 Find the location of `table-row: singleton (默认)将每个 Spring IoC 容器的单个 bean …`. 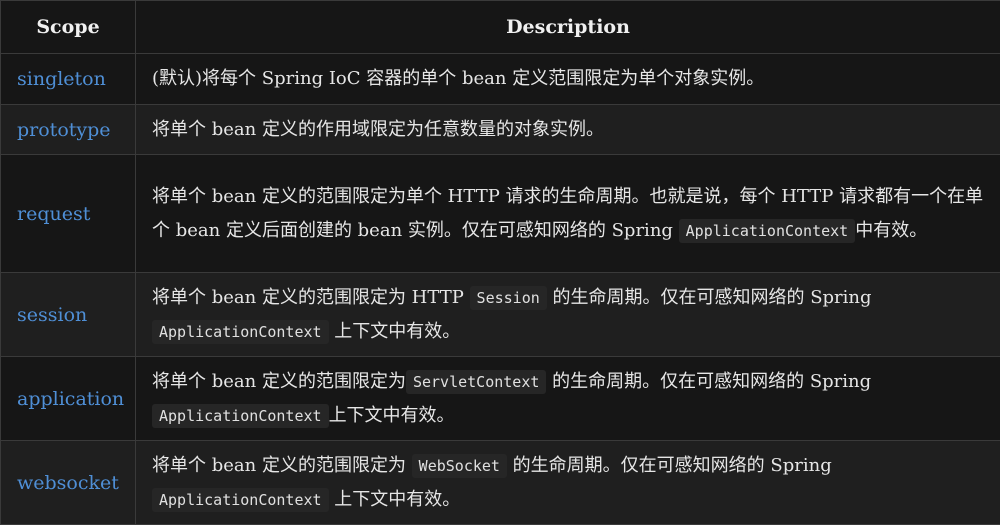

table-row: singleton (默认)将每个 Spring IoC 容器的单个 bean … is located at coordinates (500, 79).